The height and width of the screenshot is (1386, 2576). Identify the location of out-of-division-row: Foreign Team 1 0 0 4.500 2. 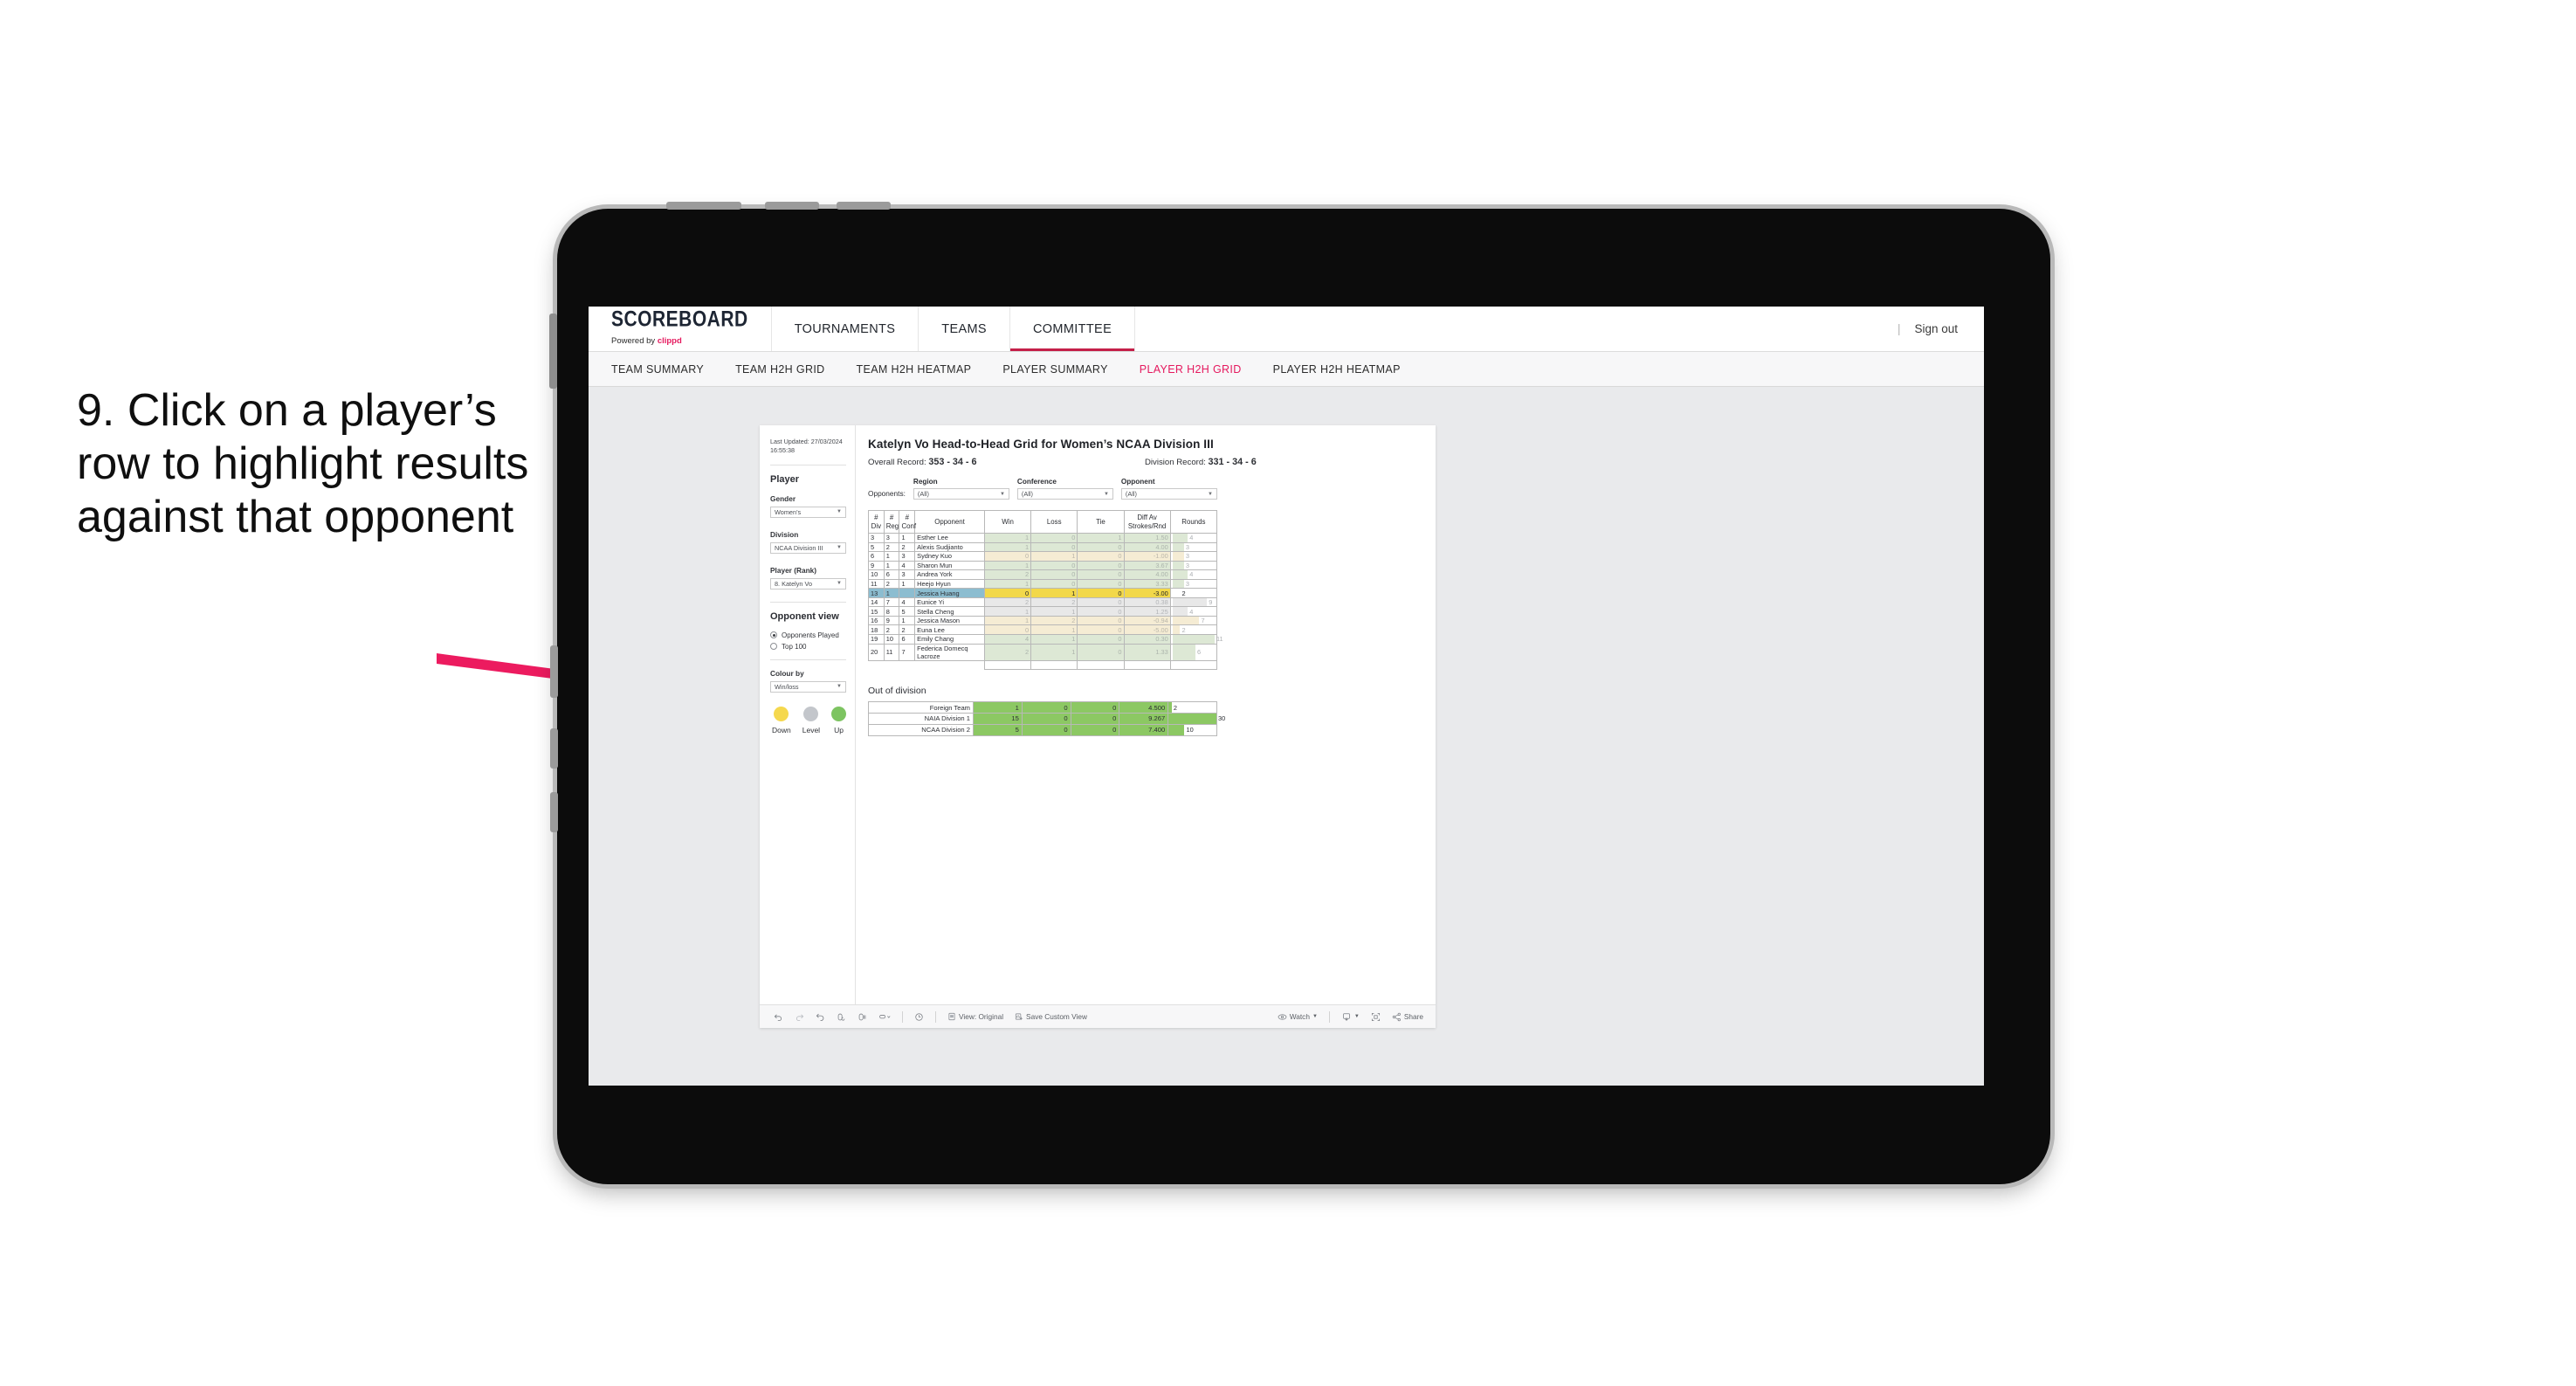
(1042, 707).